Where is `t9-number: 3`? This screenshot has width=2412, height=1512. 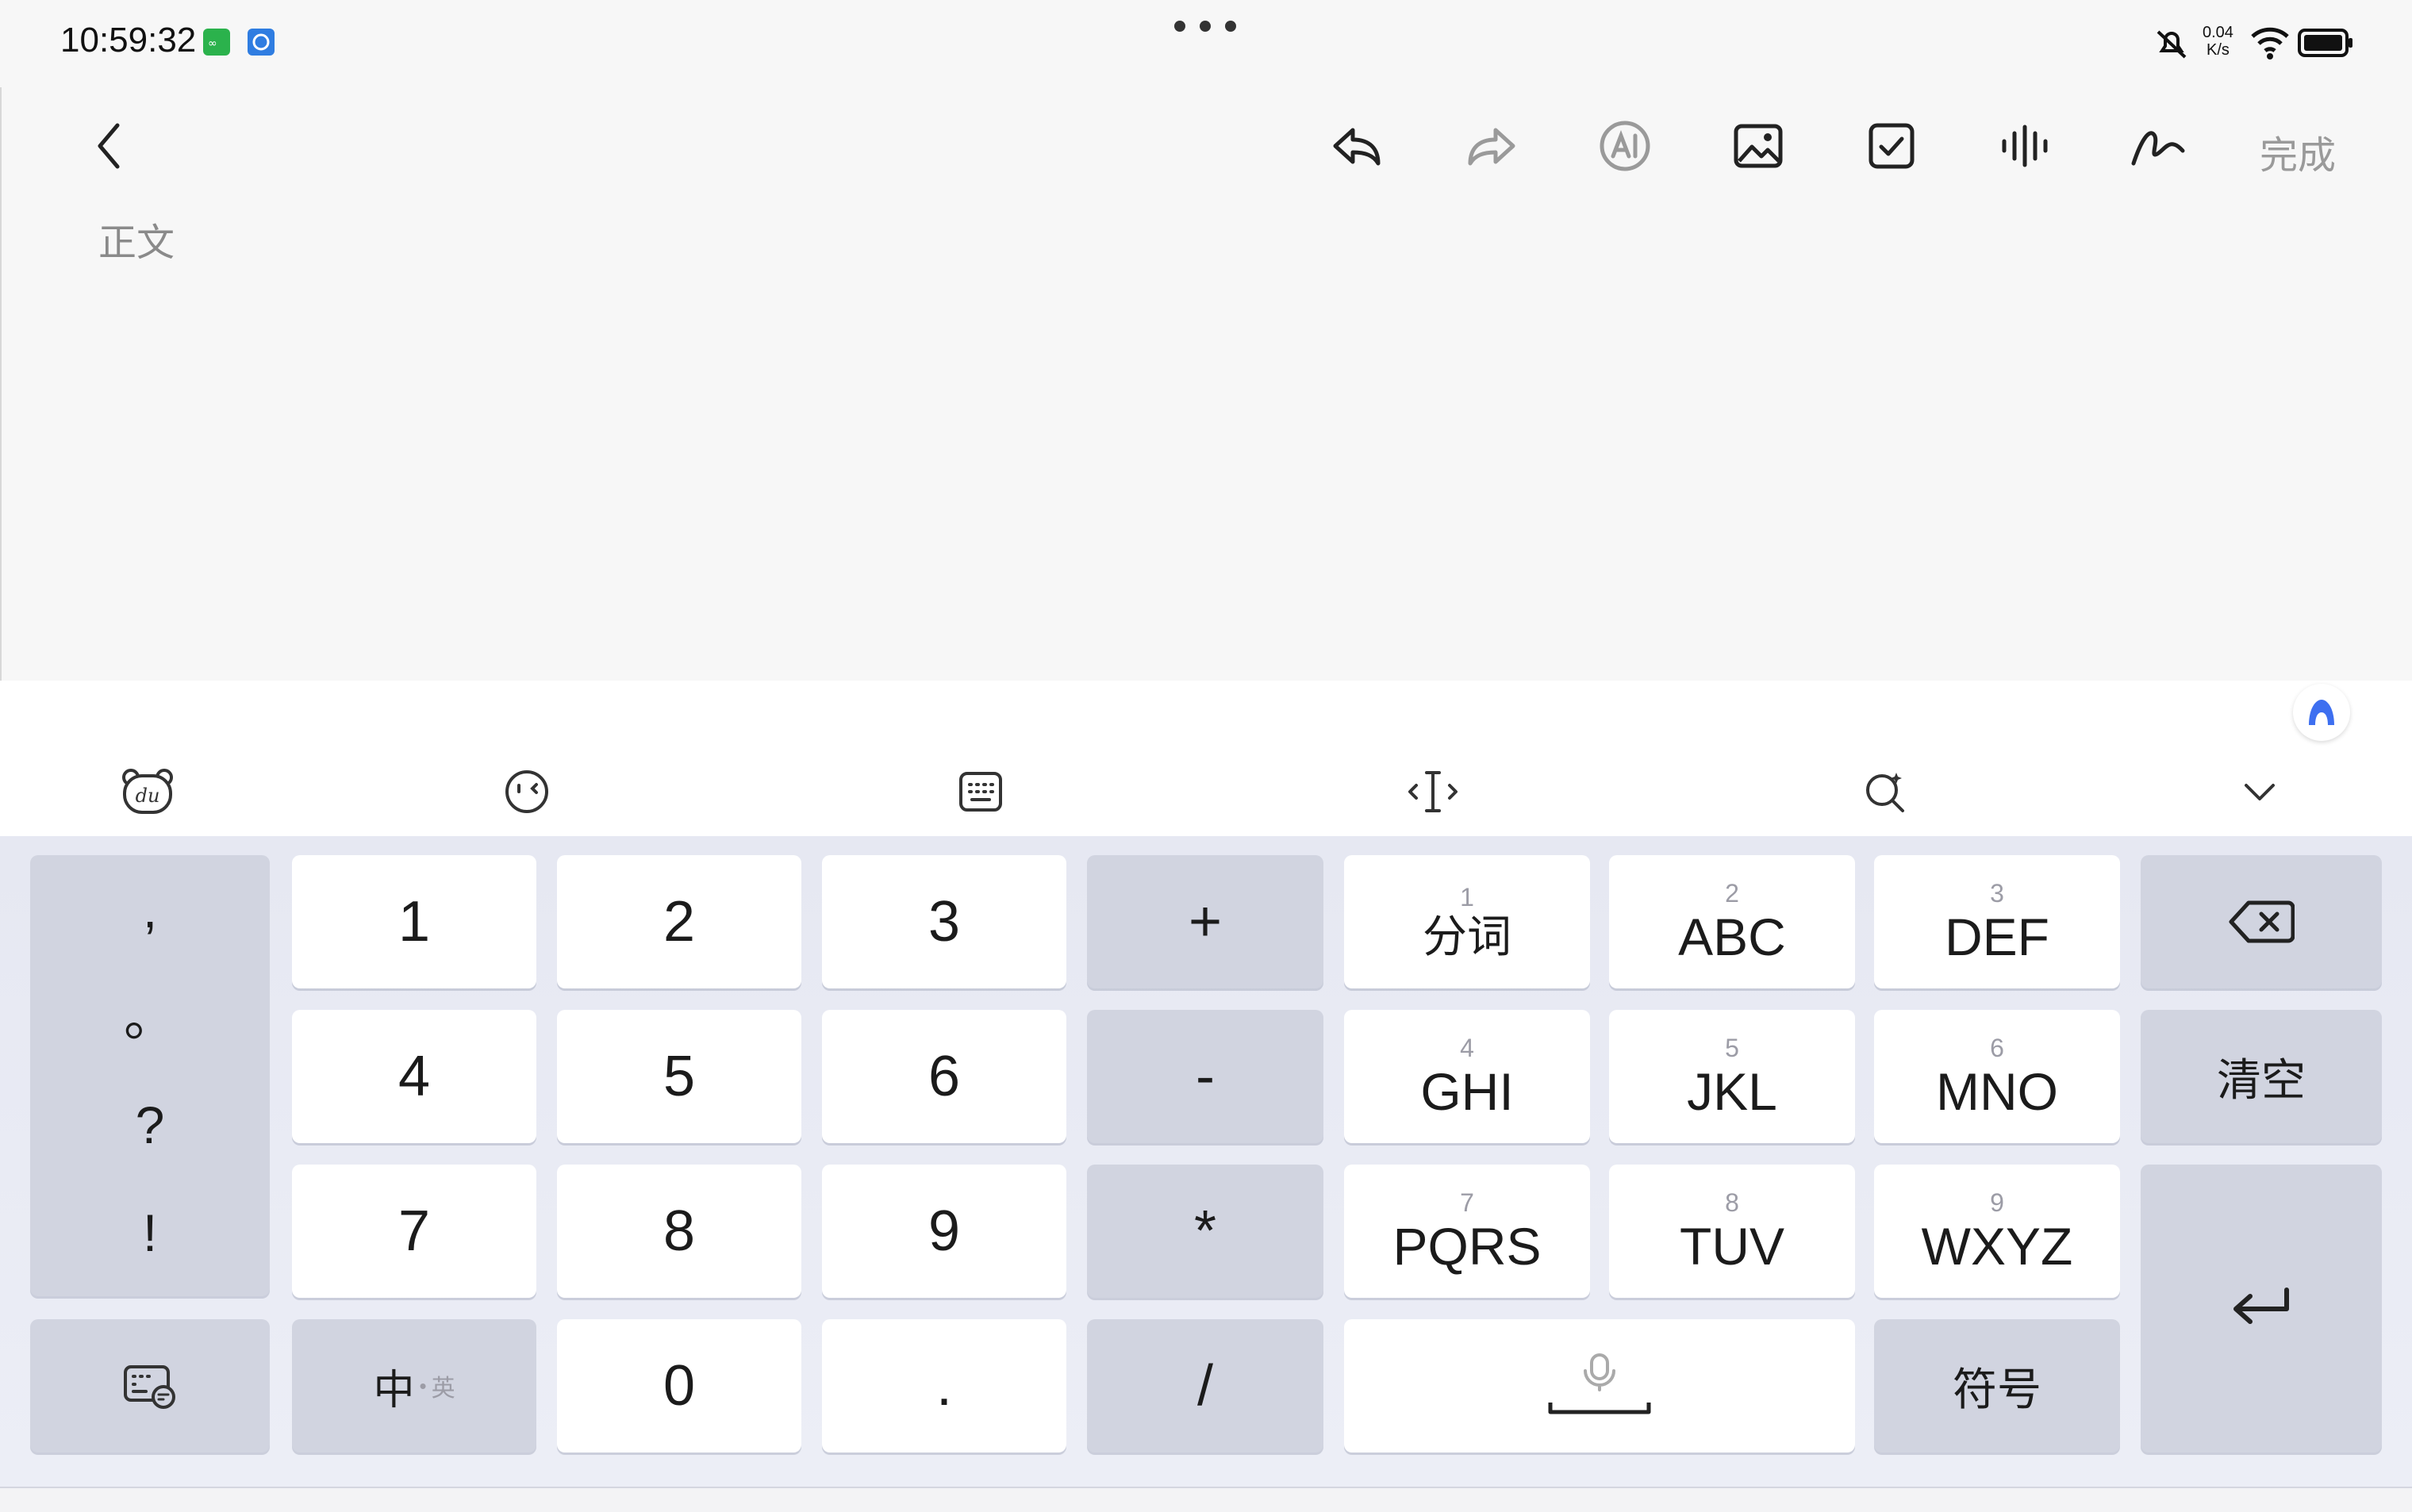
t9-number: 3 is located at coordinates (1997, 894).